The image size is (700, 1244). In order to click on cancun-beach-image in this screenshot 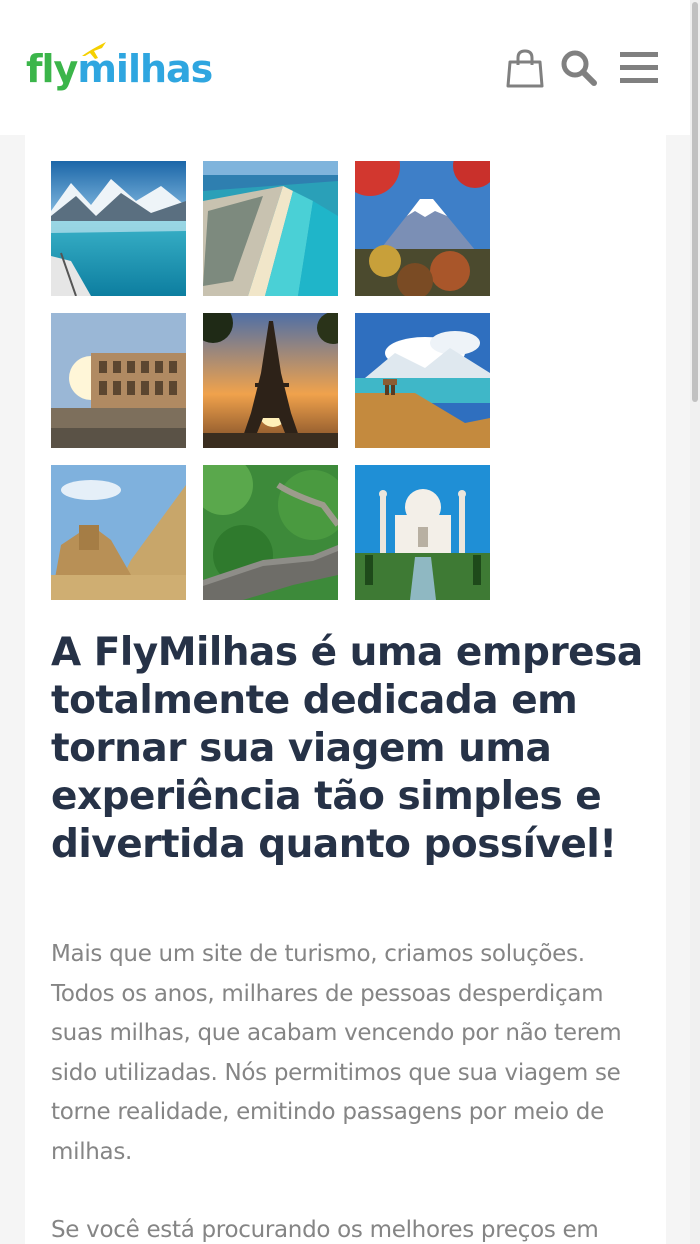, I will do `click(270, 228)`.